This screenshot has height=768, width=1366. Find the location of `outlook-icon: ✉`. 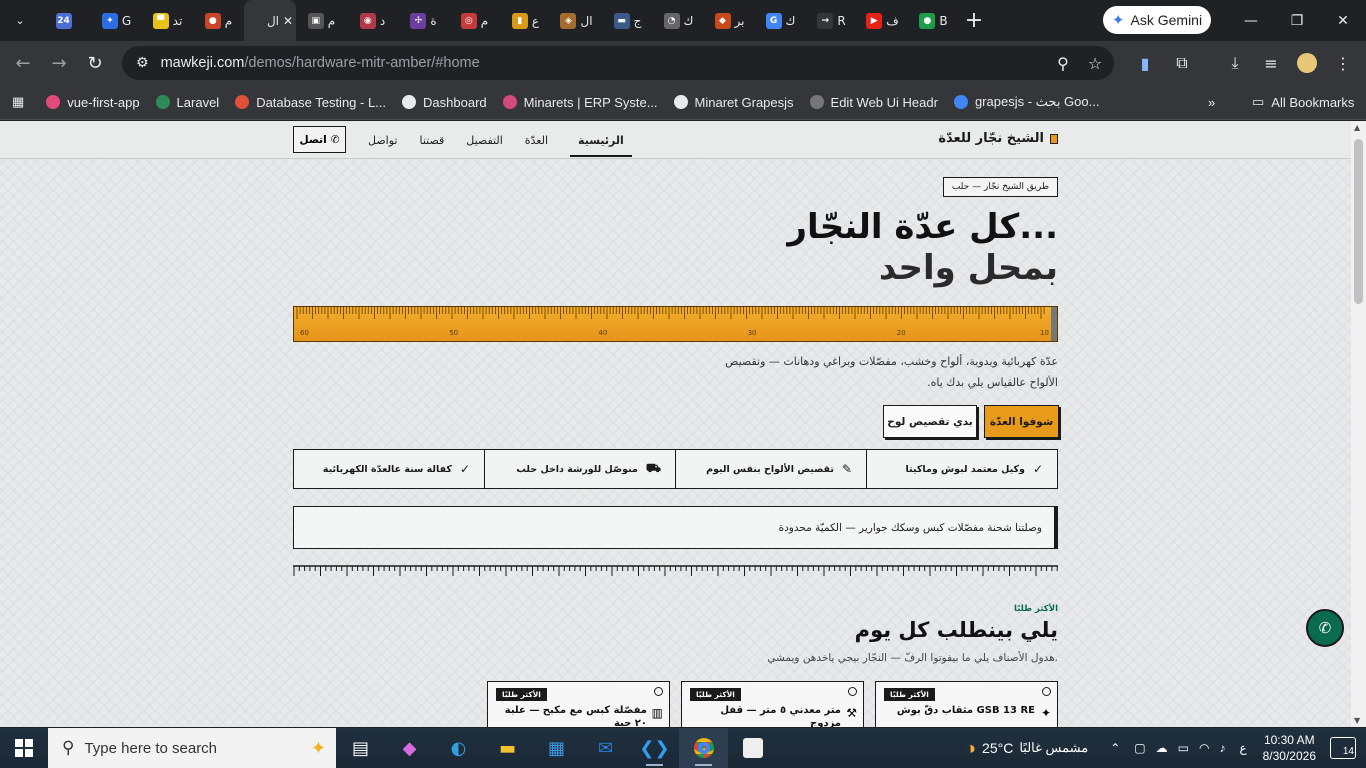

outlook-icon: ✉ is located at coordinates (605, 748).